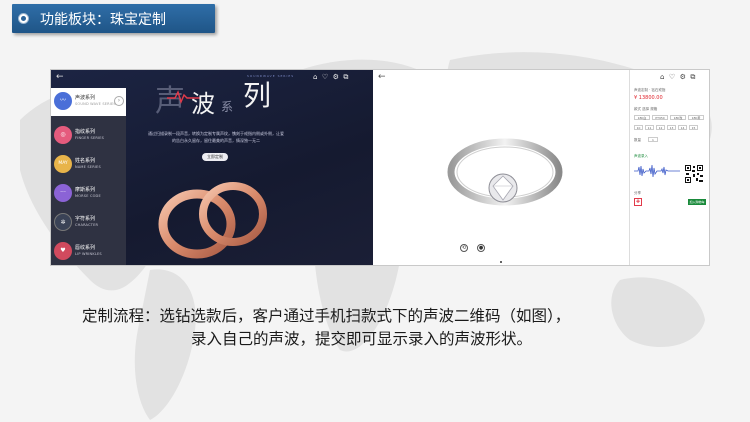 The width and height of the screenshot is (750, 422). I want to click on diamond-ring-image, so click(505, 172).